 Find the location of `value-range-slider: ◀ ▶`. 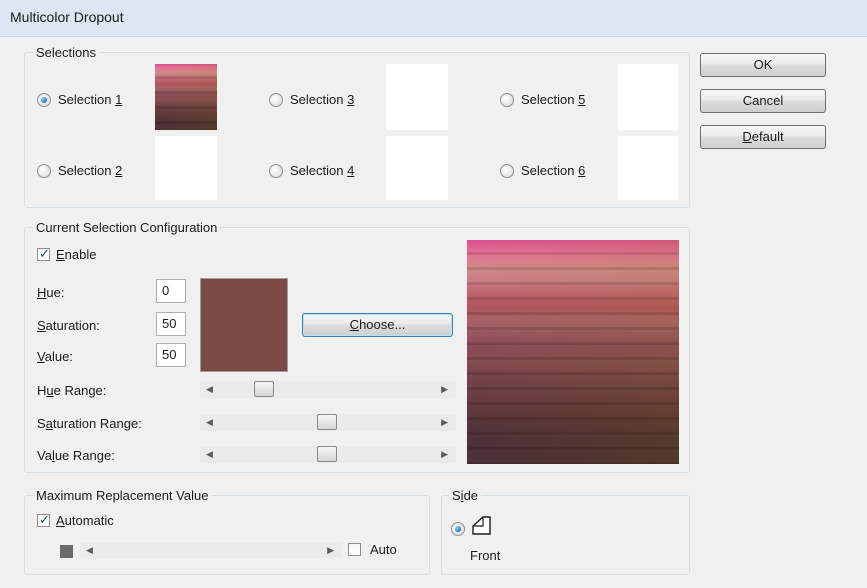

value-range-slider: ◀ ▶ is located at coordinates (328, 454).